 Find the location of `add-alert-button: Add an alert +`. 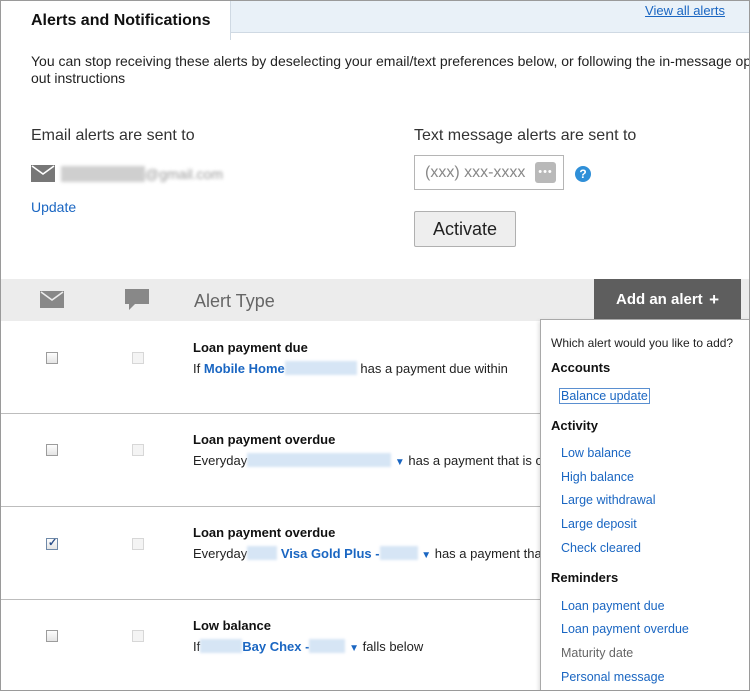

add-alert-button: Add an alert + is located at coordinates (667, 299).